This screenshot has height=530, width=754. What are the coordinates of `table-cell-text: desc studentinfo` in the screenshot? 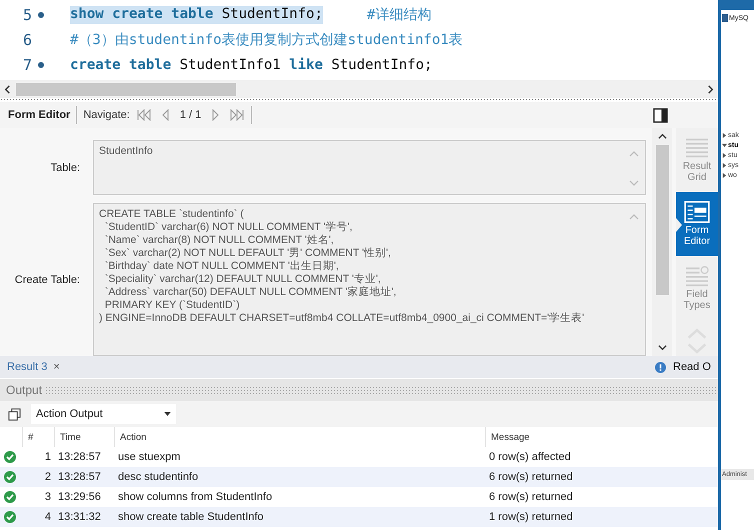 It's located at (158, 477).